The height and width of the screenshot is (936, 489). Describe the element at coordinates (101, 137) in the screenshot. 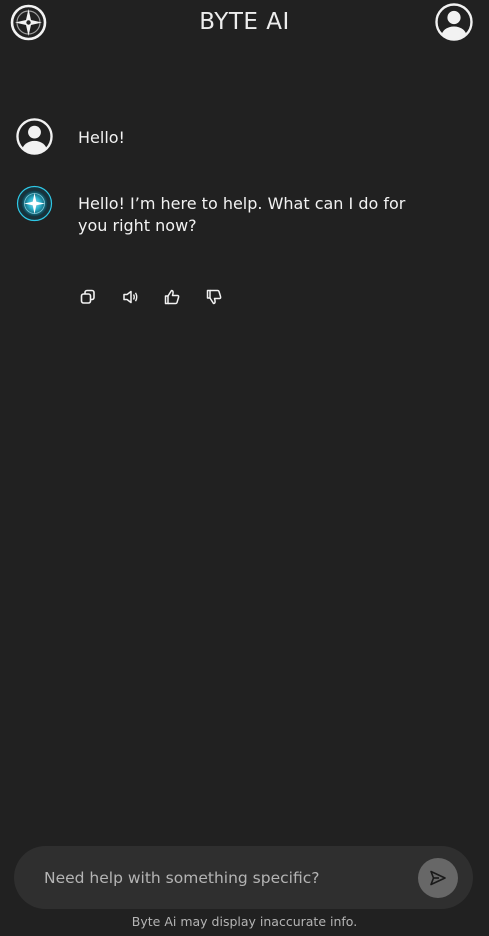

I see `user-message-text: Hello!` at that location.